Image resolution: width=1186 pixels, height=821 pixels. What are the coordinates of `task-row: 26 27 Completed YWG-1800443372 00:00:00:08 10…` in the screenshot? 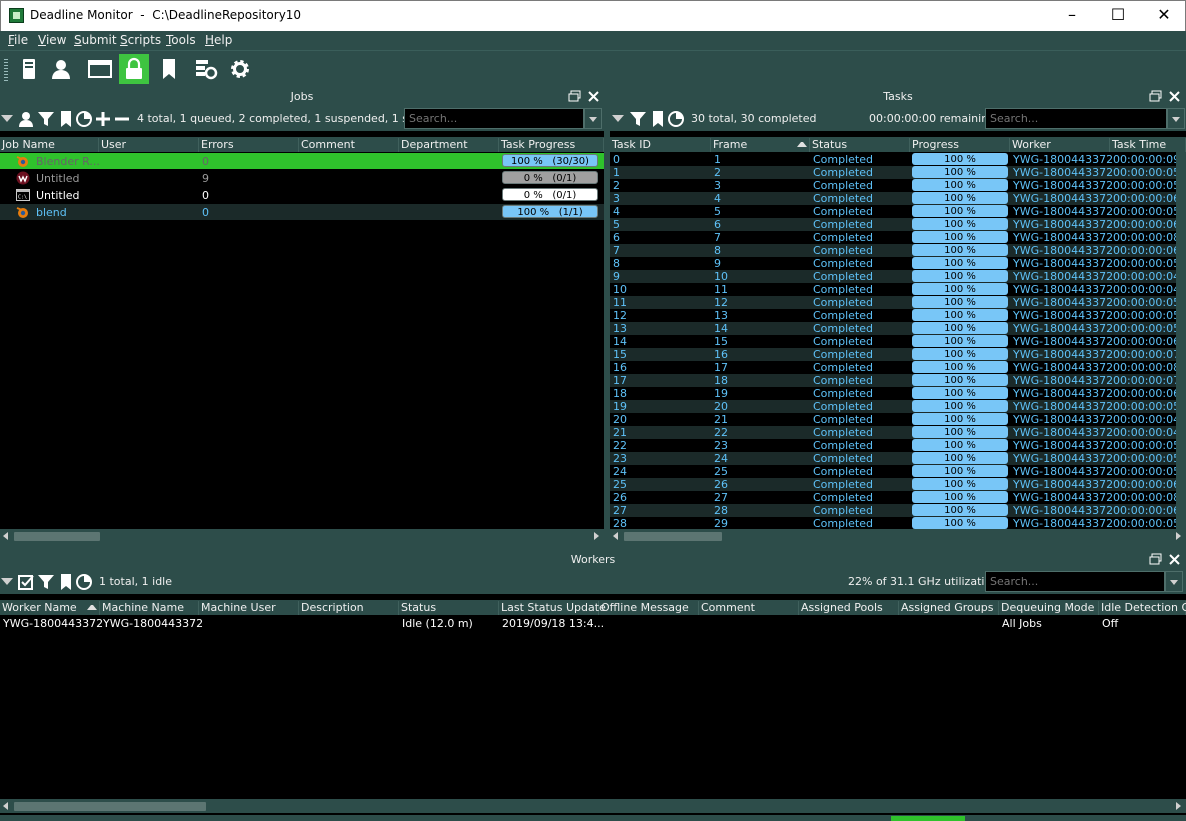 It's located at (893, 497).